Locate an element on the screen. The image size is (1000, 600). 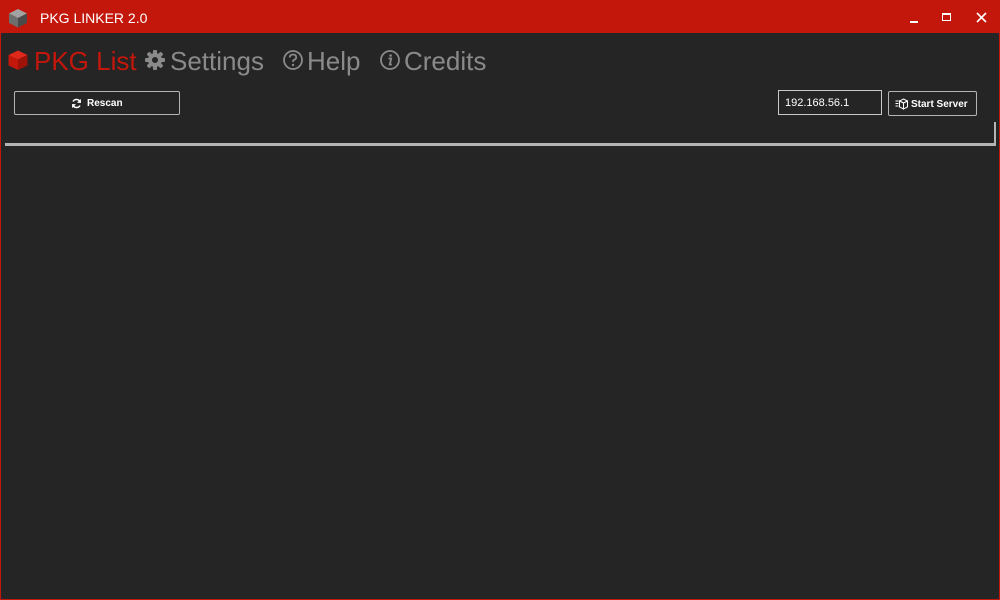
server-start-icon is located at coordinates (901, 104).